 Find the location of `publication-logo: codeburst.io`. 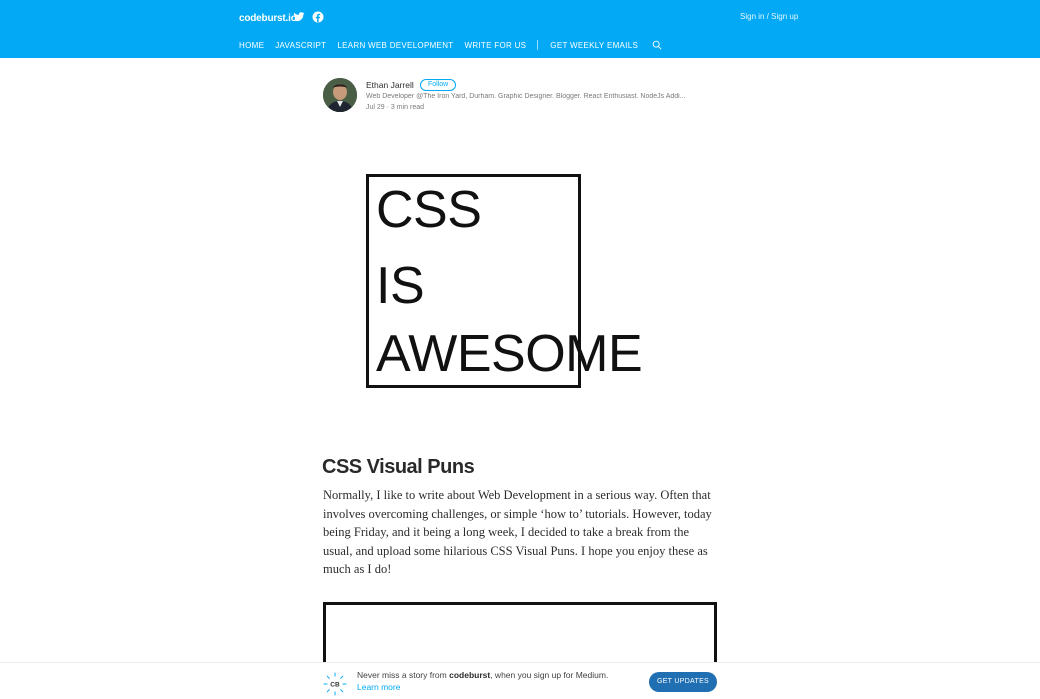

publication-logo: codeburst.io is located at coordinates (268, 18).